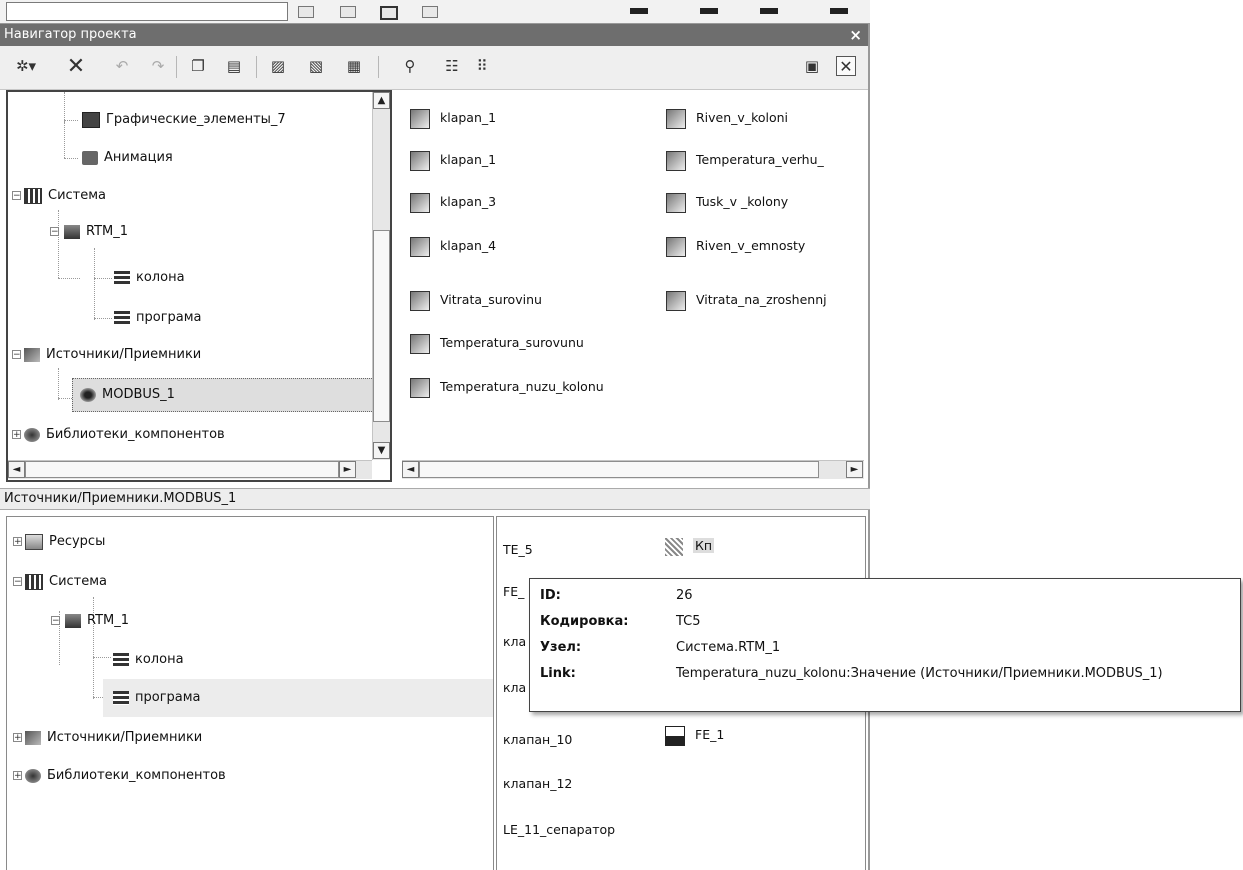  What do you see at coordinates (127, 158) in the screenshot?
I see `tree-item-animation: Анимация` at bounding box center [127, 158].